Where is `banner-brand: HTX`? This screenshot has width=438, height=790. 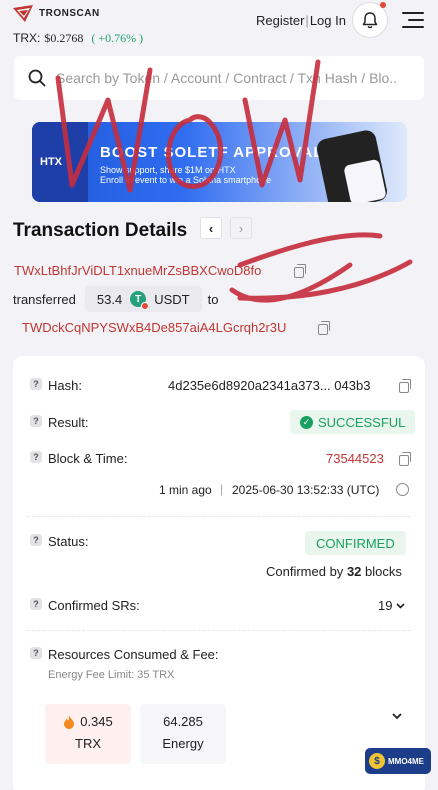 banner-brand: HTX is located at coordinates (51, 162).